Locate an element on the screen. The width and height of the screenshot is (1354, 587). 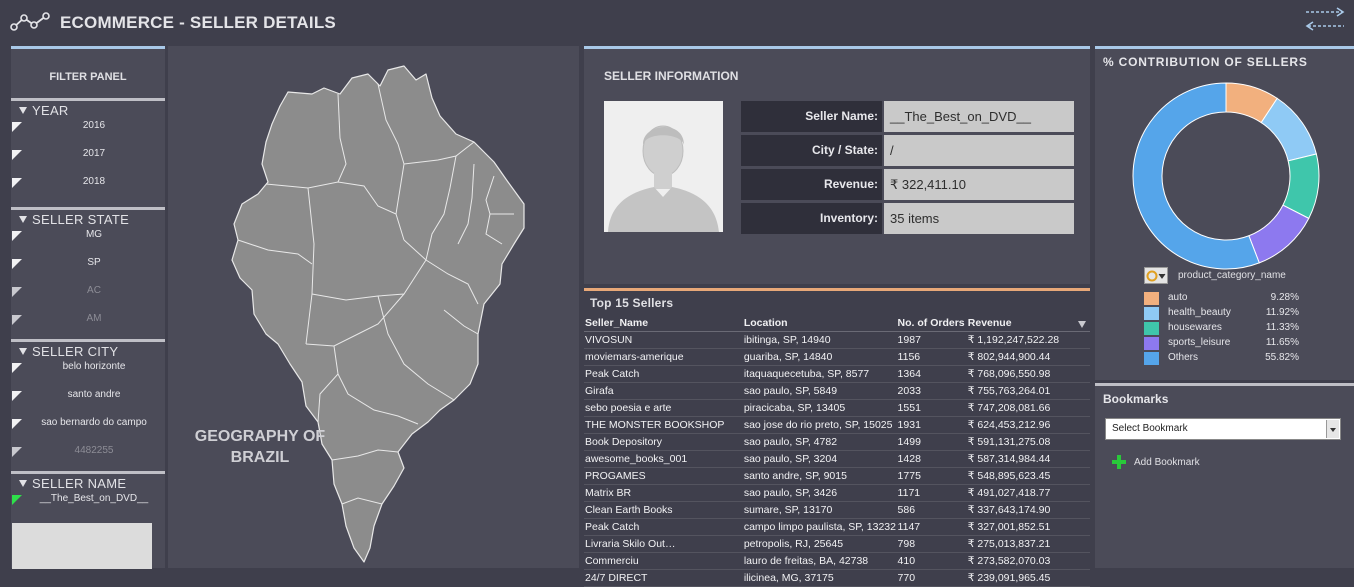
filter-section-header: YEAR is located at coordinates (44, 110).